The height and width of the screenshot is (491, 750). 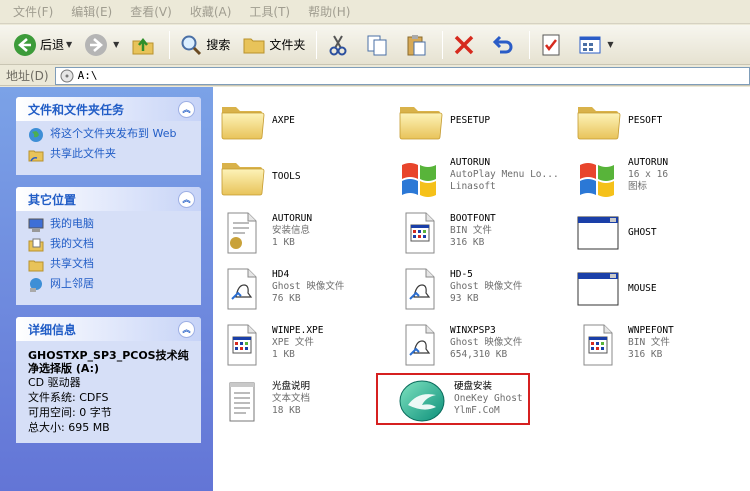 What do you see at coordinates (286, 298) in the screenshot?
I see `file-size: 76 KB` at bounding box center [286, 298].